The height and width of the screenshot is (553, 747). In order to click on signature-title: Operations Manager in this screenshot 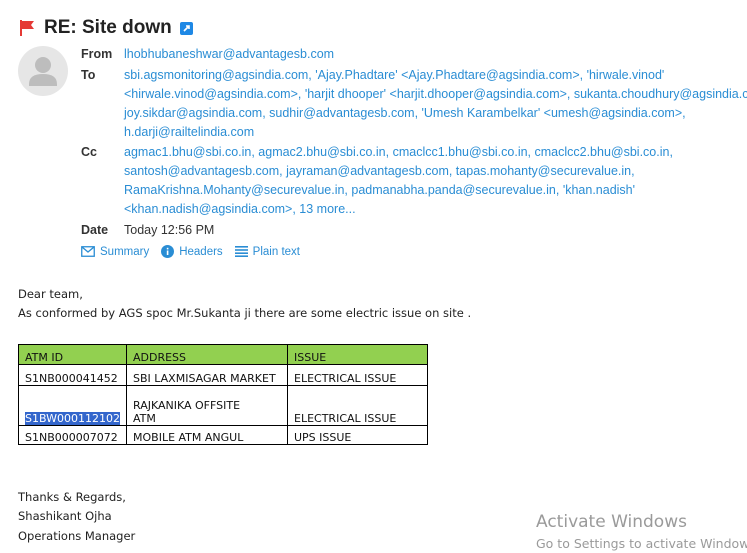, I will do `click(77, 536)`.